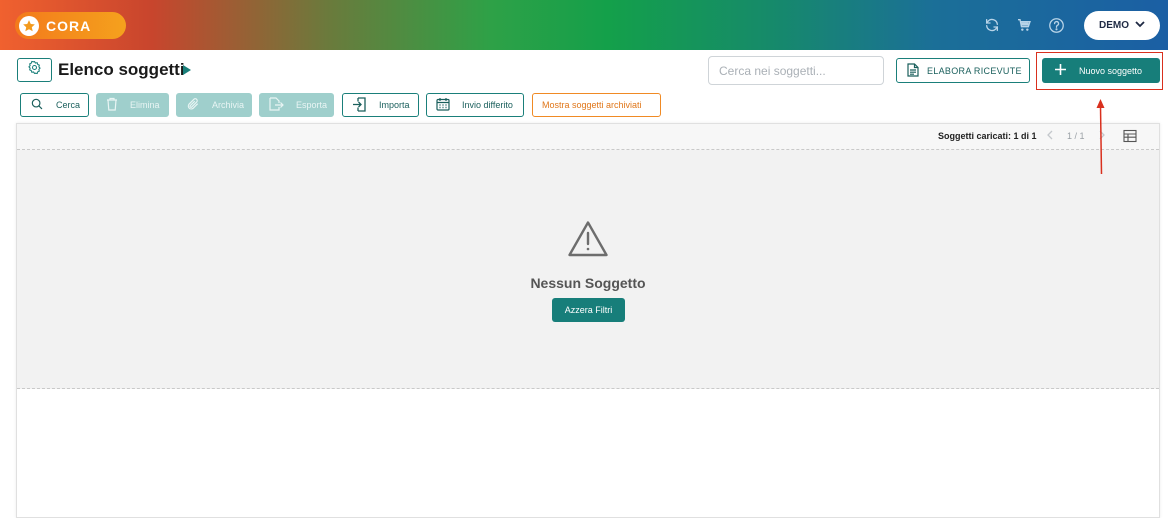  I want to click on cart-icon, so click(1024, 25).